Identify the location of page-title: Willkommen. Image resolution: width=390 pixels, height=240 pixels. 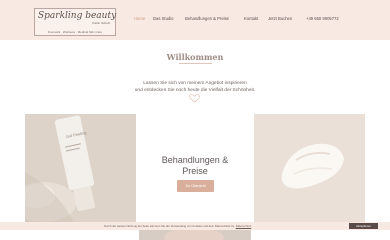
(195, 57).